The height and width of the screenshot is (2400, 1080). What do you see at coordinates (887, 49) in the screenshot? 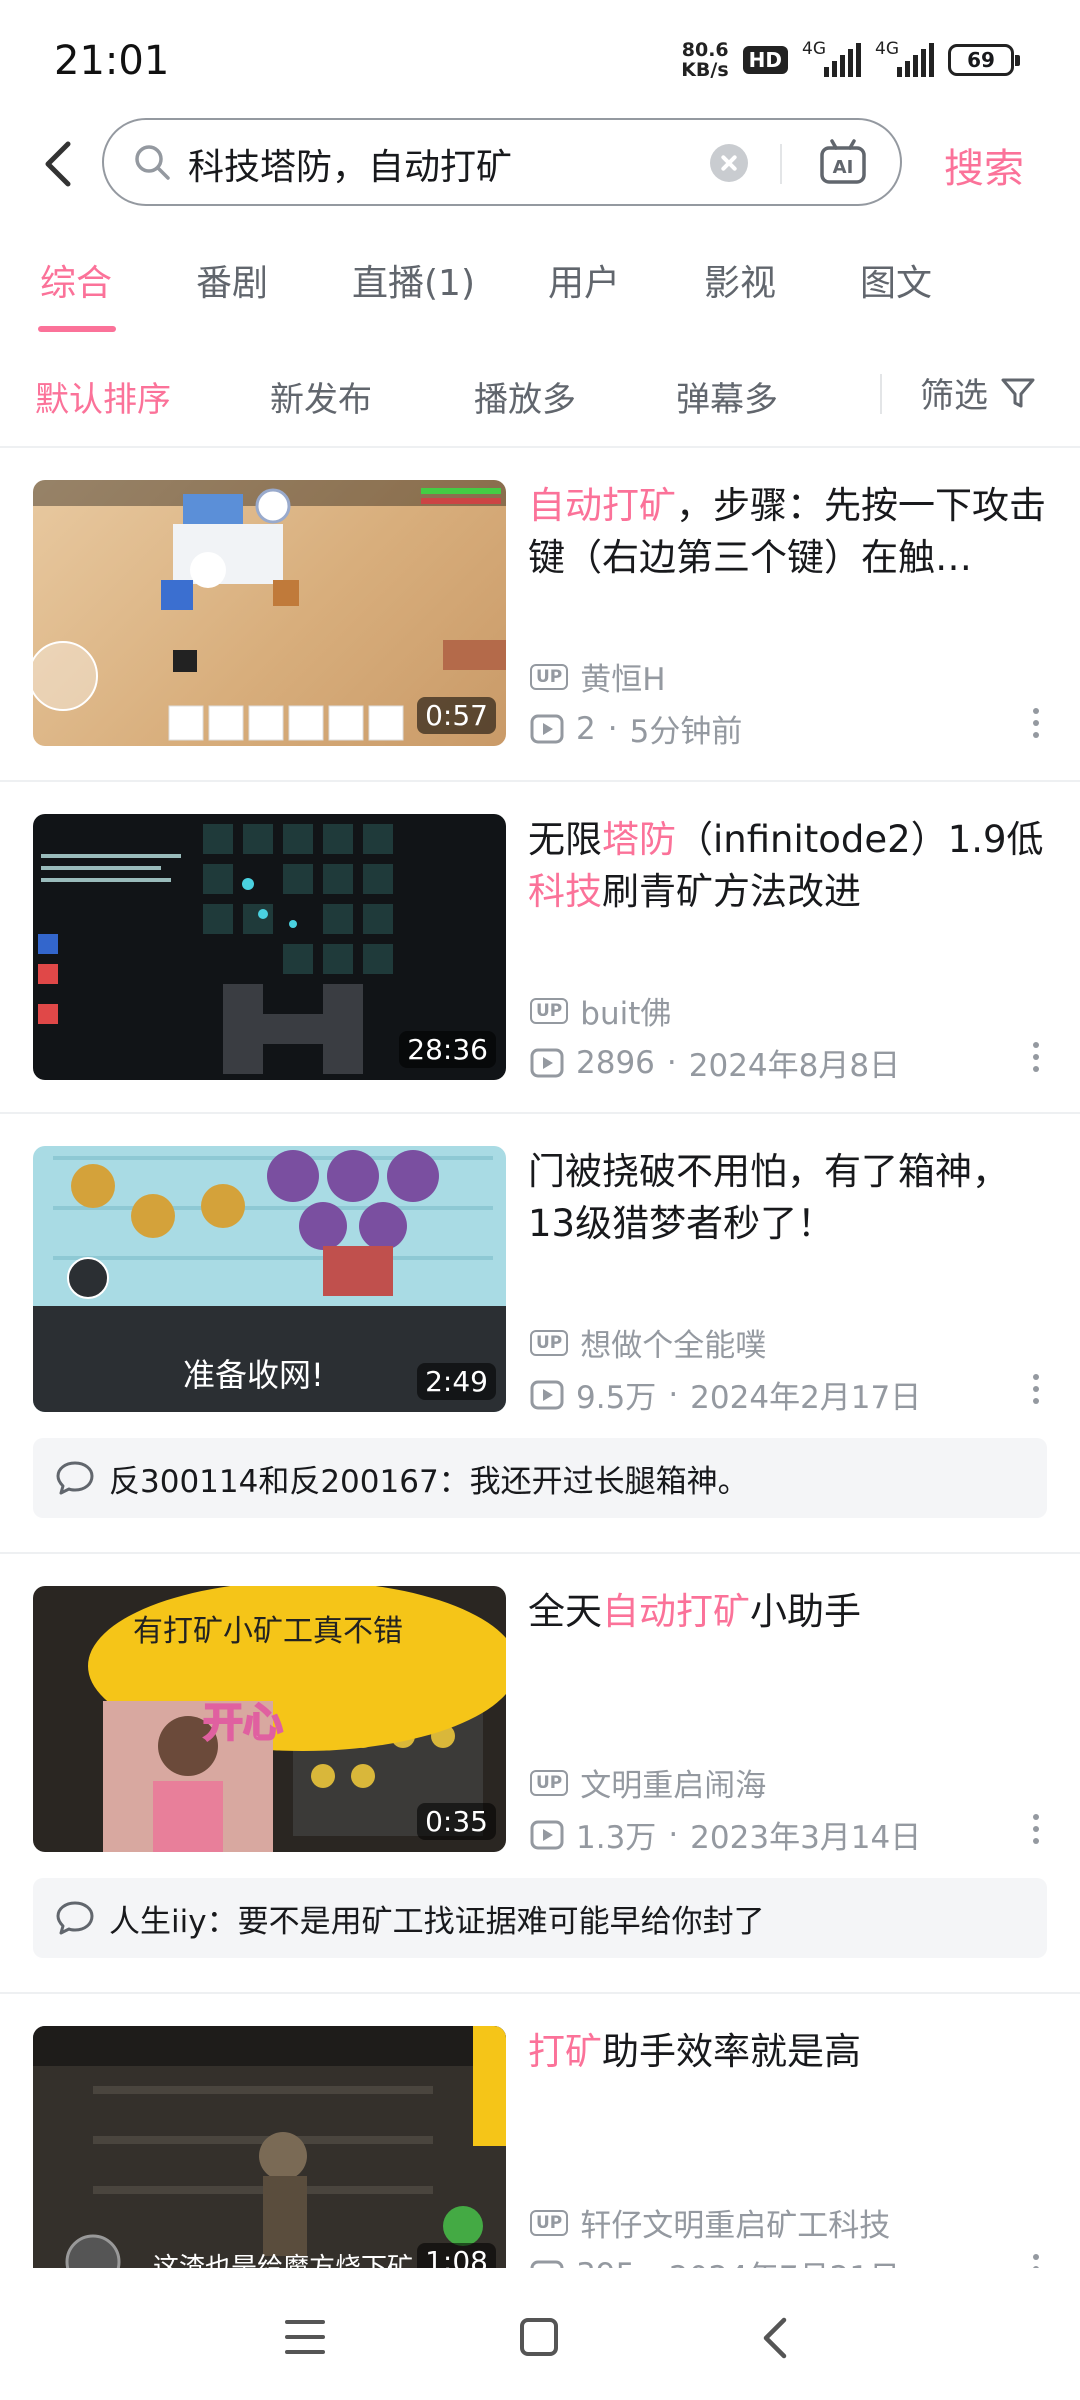
I see `signal-label-2: 4G` at bounding box center [887, 49].